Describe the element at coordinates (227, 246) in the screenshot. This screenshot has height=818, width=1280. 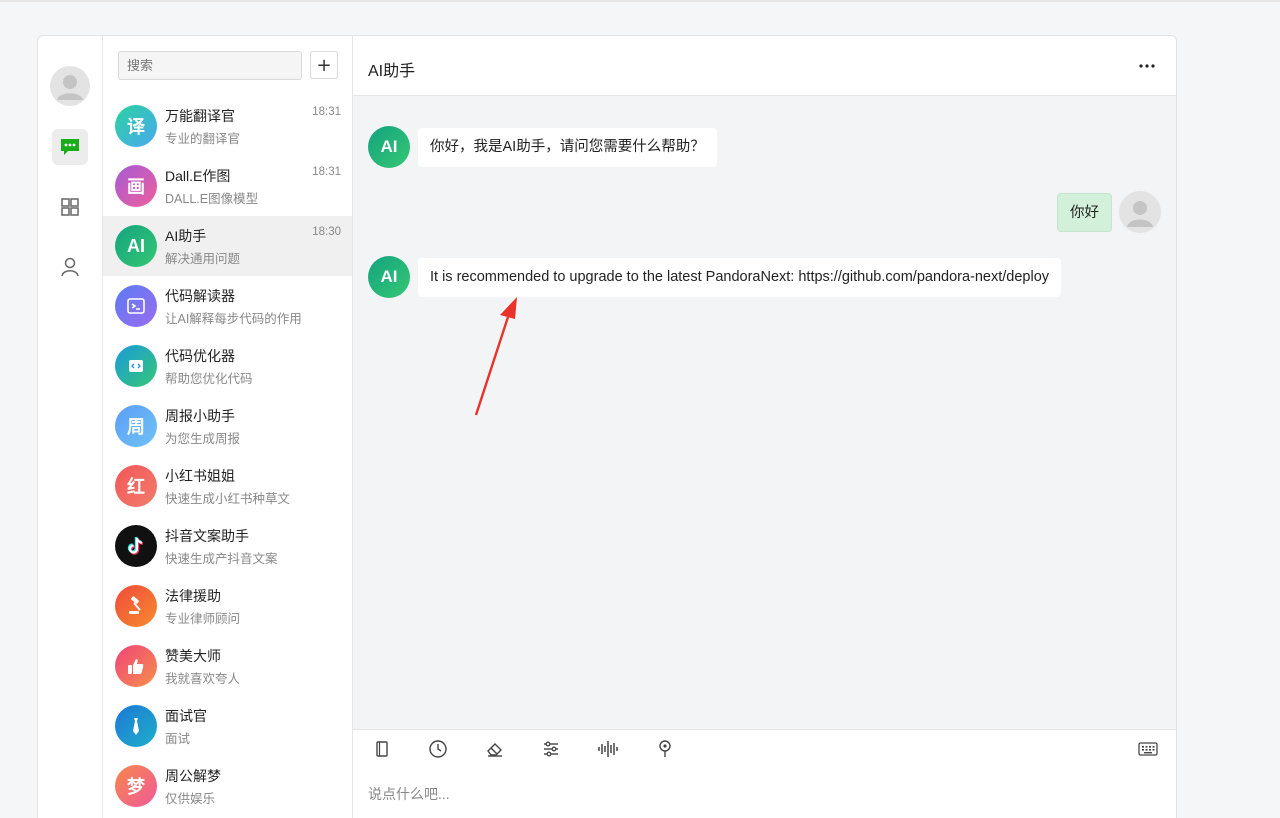
I see `conversation-item-ai-assistant: AI AI助手 解决通用问题 18:30` at that location.